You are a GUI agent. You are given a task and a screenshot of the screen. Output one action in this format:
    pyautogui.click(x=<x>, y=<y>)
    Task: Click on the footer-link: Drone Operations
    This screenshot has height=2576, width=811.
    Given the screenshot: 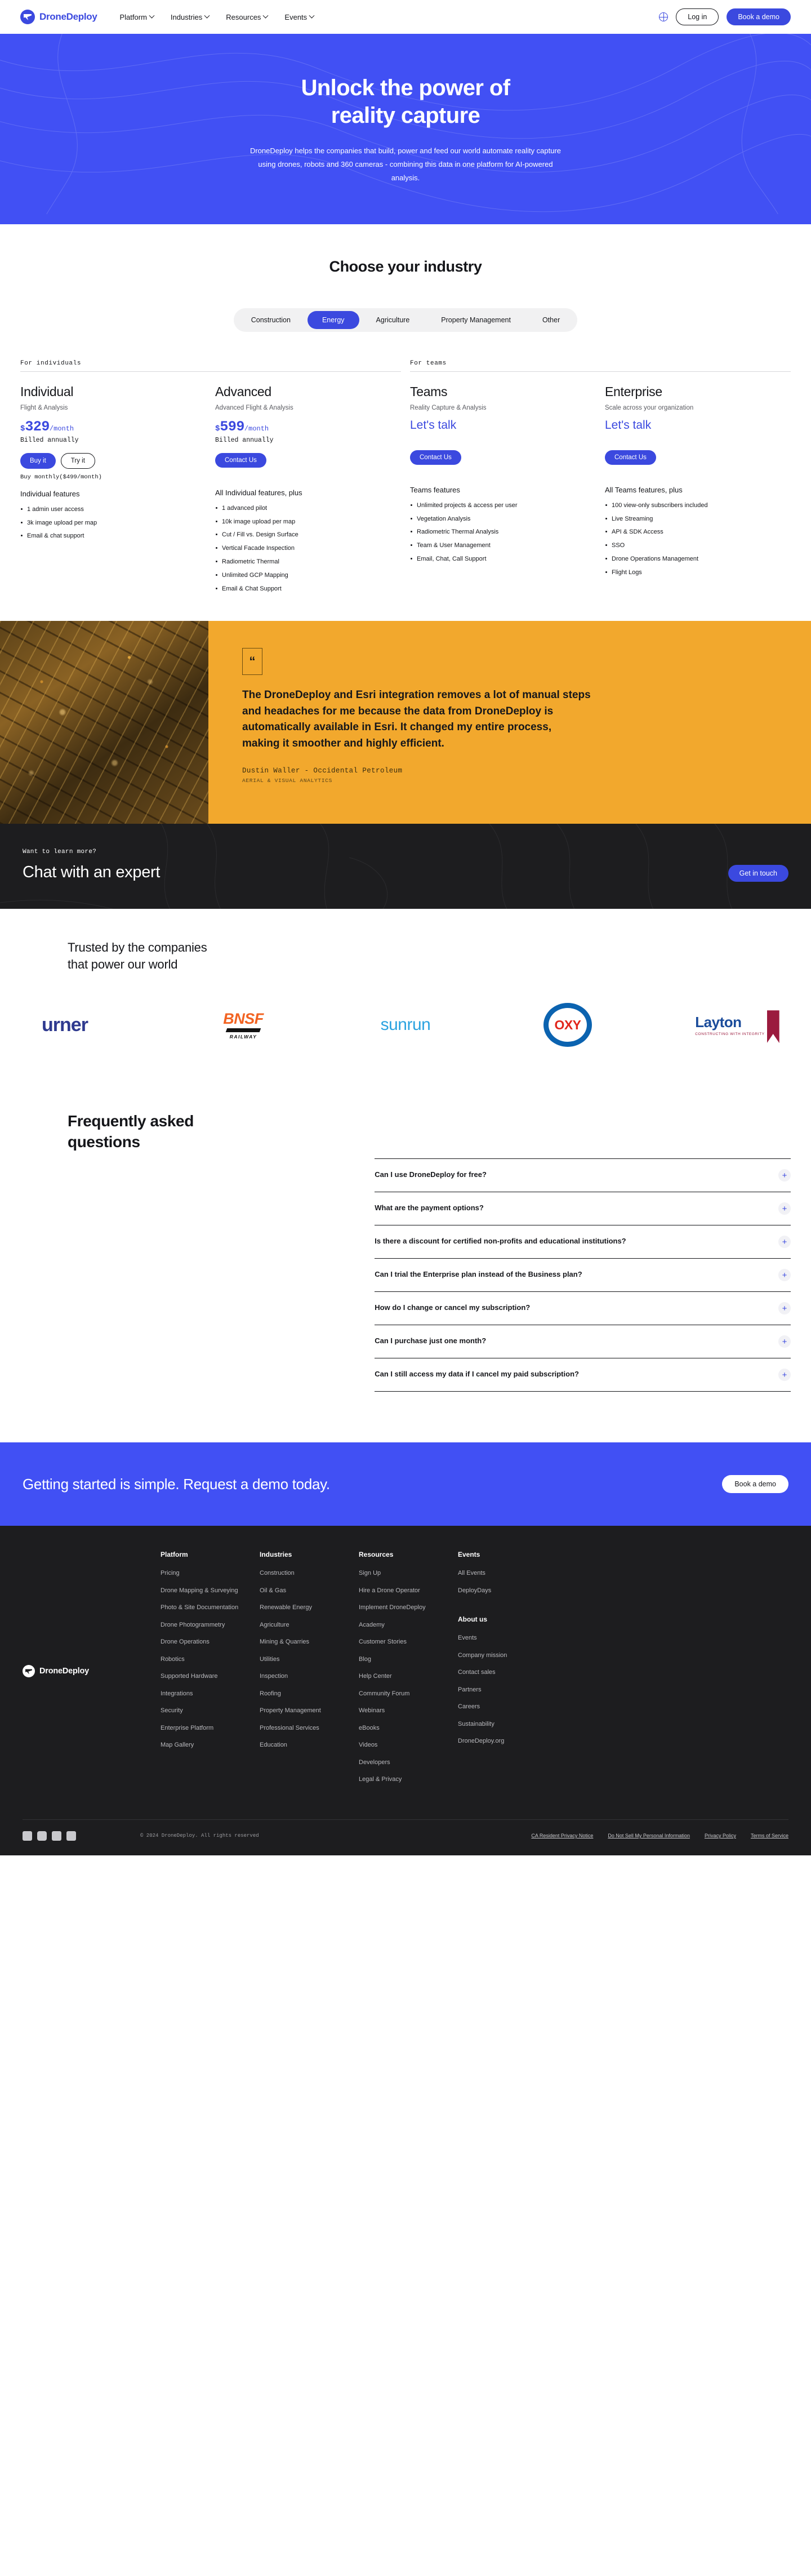 What is the action you would take?
    pyautogui.click(x=210, y=1642)
    